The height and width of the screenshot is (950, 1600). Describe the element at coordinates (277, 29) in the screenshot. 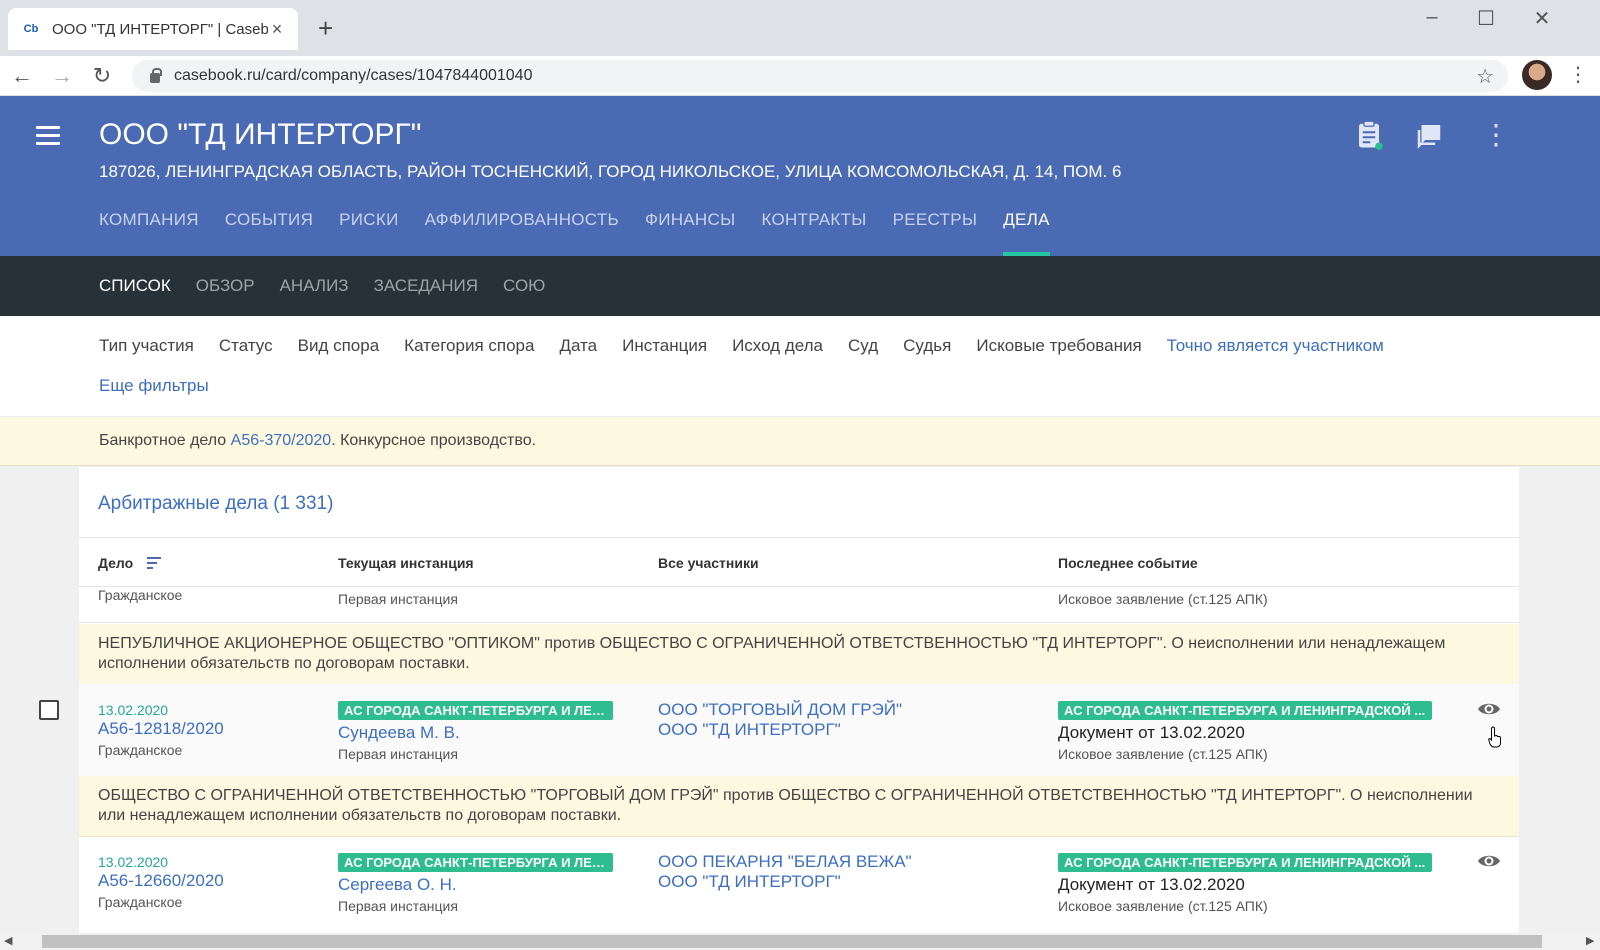

I see `close-tab-icon: ×` at that location.